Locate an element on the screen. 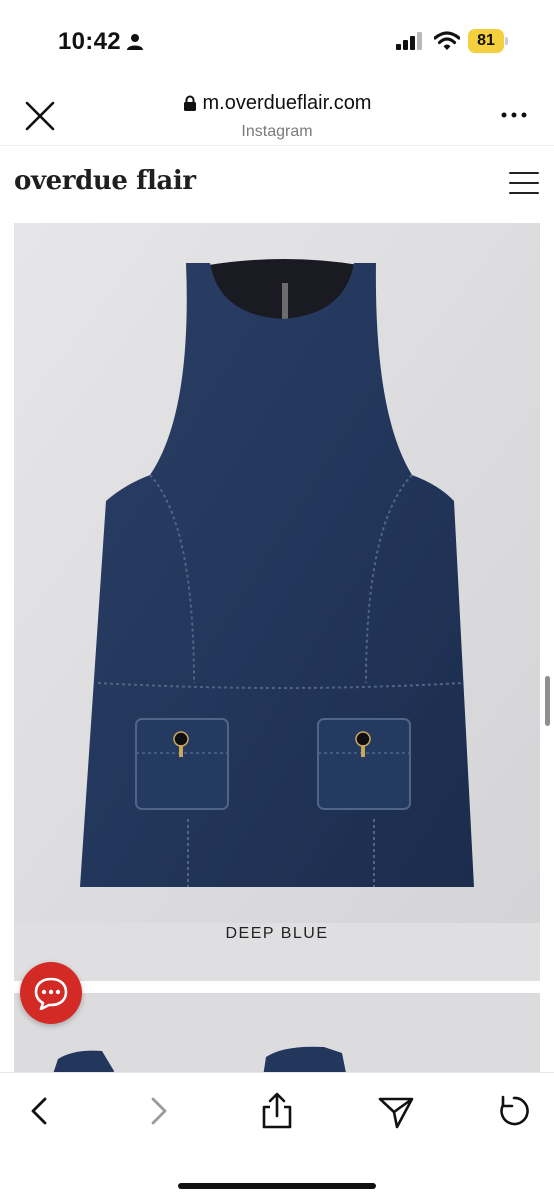 The height and width of the screenshot is (1200, 554). browser-header: m.overdueflair.com Instagram is located at coordinates (277, 113).